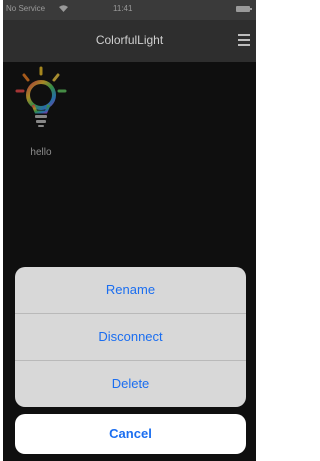  I want to click on rename-button: Rename, so click(130, 290).